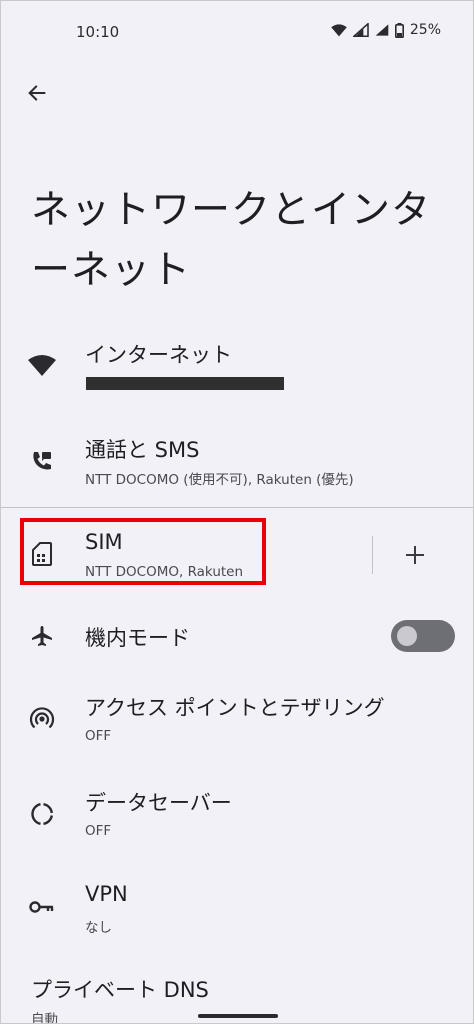 Image resolution: width=474 pixels, height=1024 pixels. What do you see at coordinates (339, 30) in the screenshot?
I see `wifi-status-icon` at bounding box center [339, 30].